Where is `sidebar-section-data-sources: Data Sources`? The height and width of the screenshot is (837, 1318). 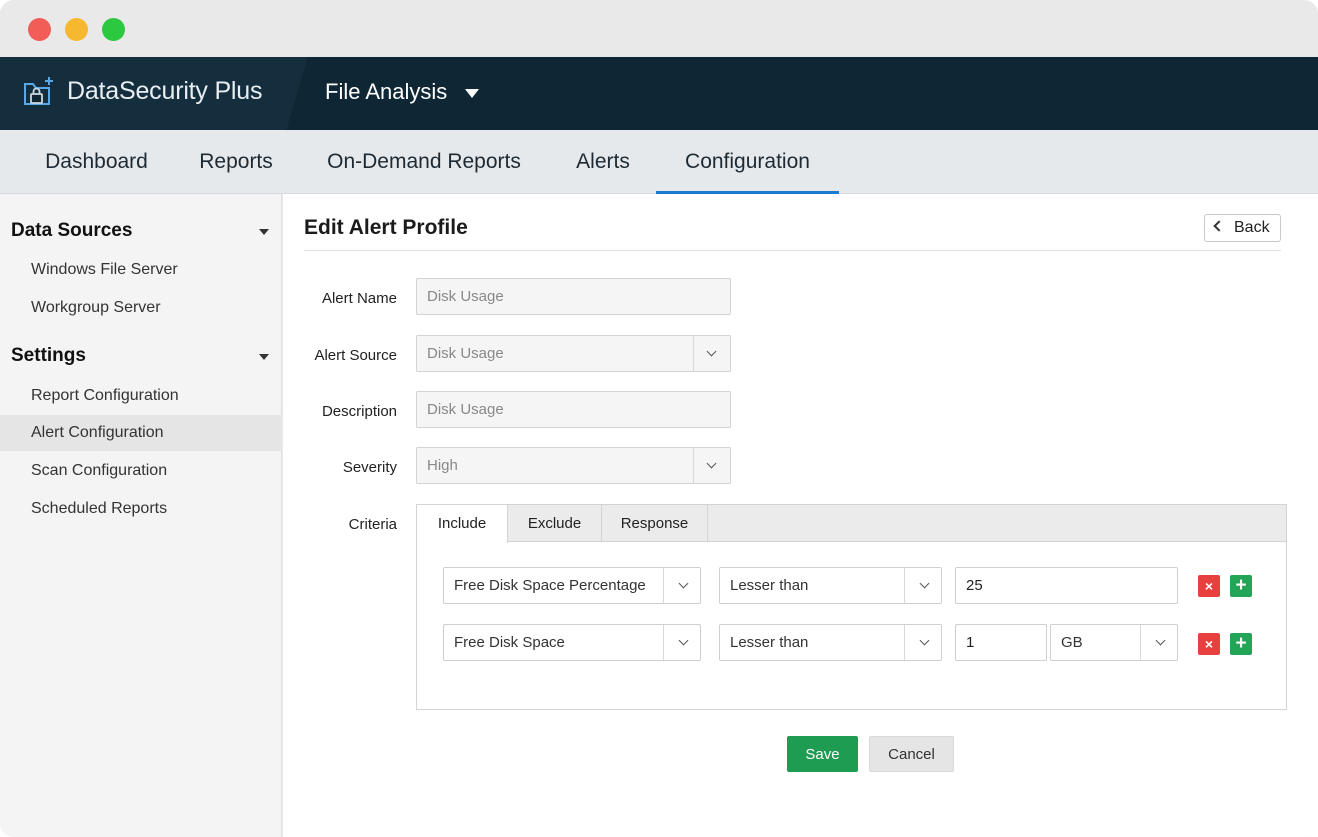
sidebar-section-data-sources: Data Sources is located at coordinates (71, 231).